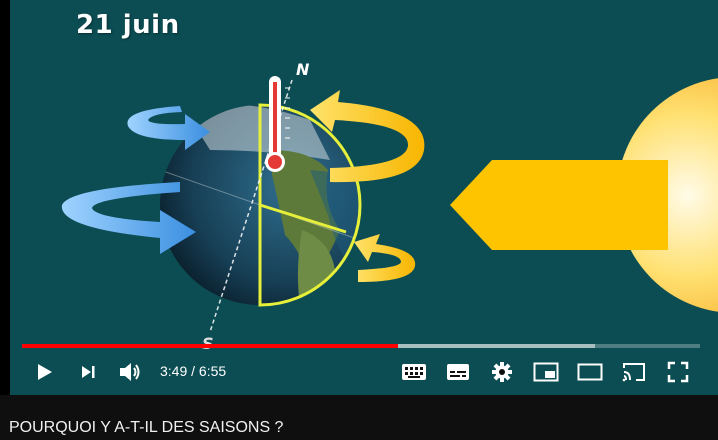 The height and width of the screenshot is (440, 718). I want to click on gear-icon, so click(502, 372).